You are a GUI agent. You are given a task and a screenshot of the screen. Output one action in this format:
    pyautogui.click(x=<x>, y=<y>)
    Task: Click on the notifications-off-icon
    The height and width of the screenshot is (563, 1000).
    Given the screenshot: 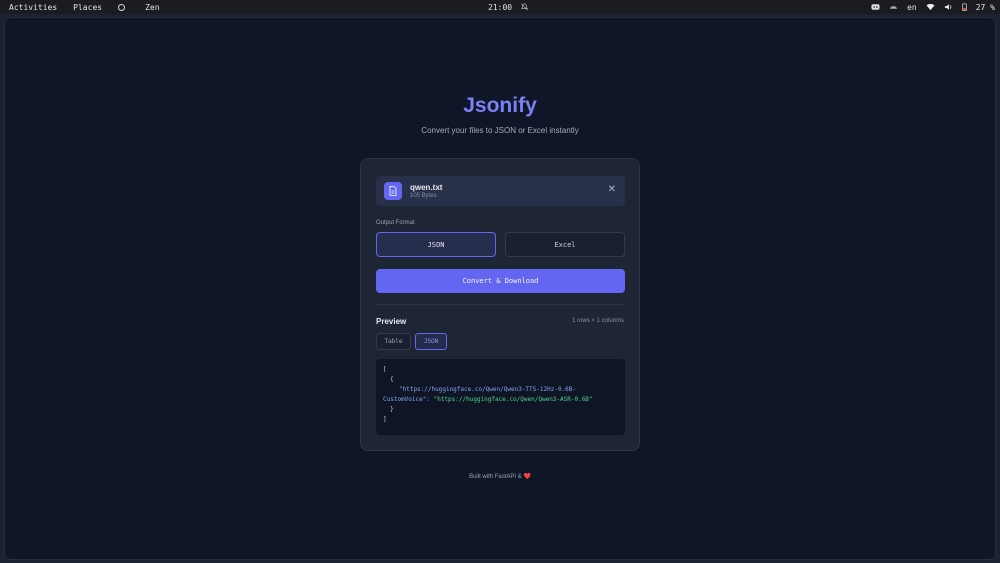 What is the action you would take?
    pyautogui.click(x=525, y=7)
    